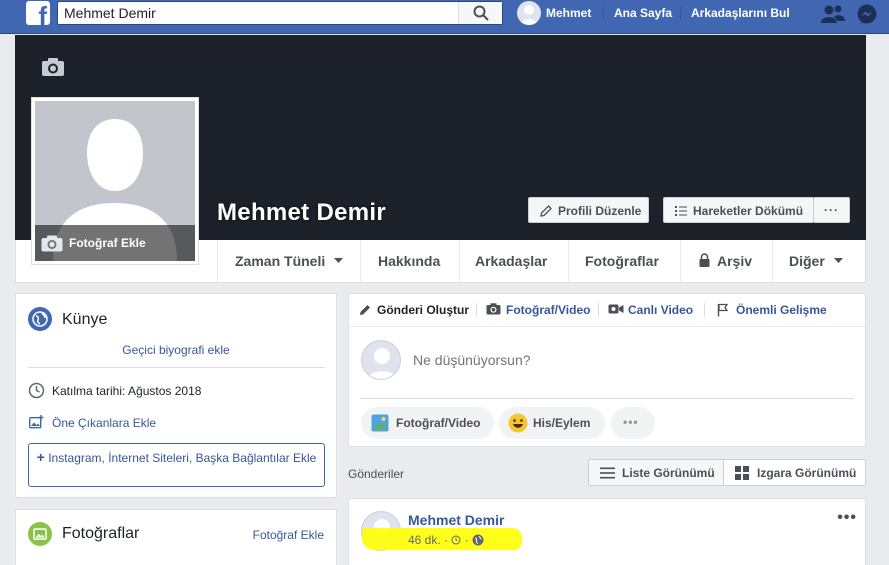 The image size is (889, 565). Describe the element at coordinates (781, 310) in the screenshot. I see `tab-life-event: Önemli Gelişme` at that location.